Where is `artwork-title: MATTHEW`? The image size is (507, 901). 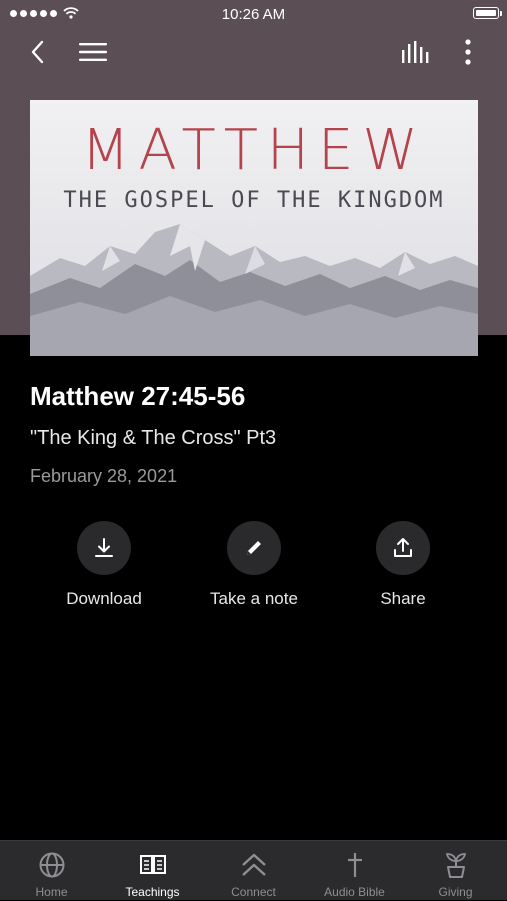 artwork-title: MATTHEW is located at coordinates (254, 150).